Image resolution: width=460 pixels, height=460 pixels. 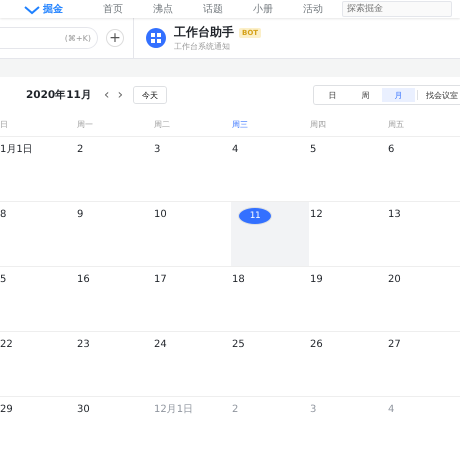 I want to click on date-number: 17, so click(x=160, y=280).